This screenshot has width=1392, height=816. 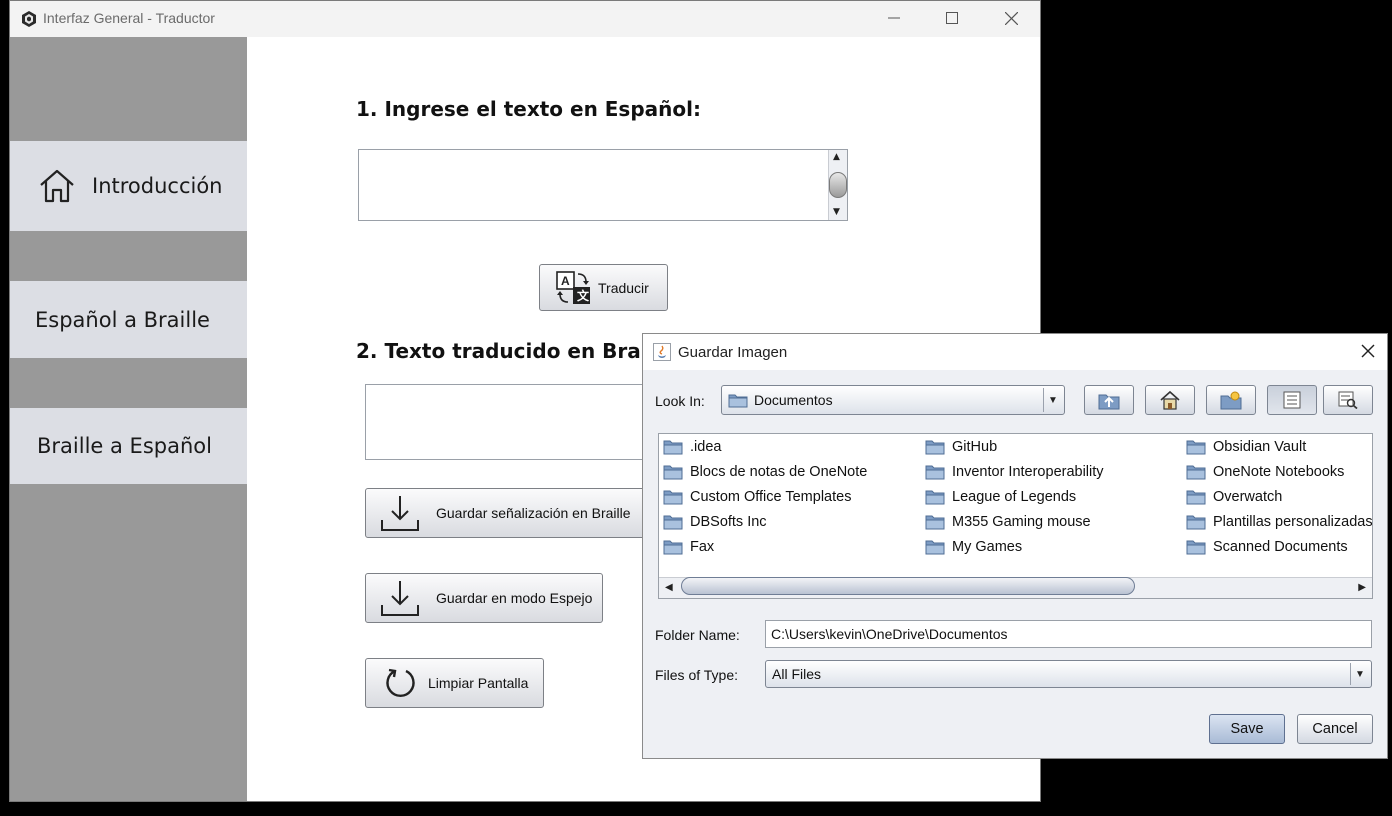 I want to click on sidebar-item-braille-a-espanol: Braille a Español, so click(x=128, y=446).